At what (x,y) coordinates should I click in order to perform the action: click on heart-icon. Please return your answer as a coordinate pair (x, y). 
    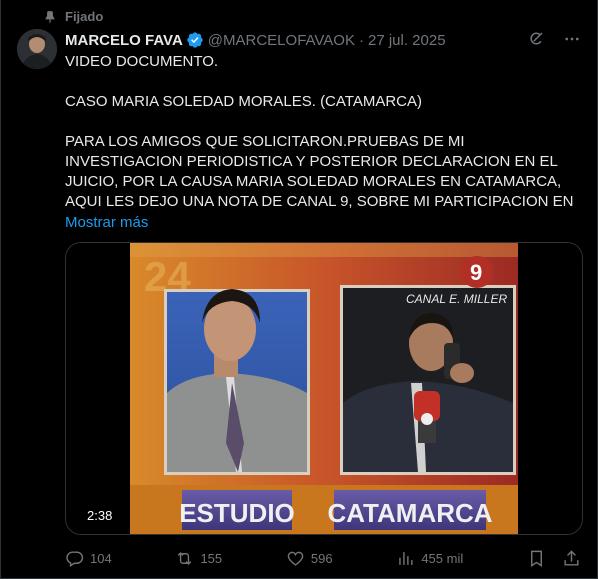
    Looking at the image, I should click on (295, 558).